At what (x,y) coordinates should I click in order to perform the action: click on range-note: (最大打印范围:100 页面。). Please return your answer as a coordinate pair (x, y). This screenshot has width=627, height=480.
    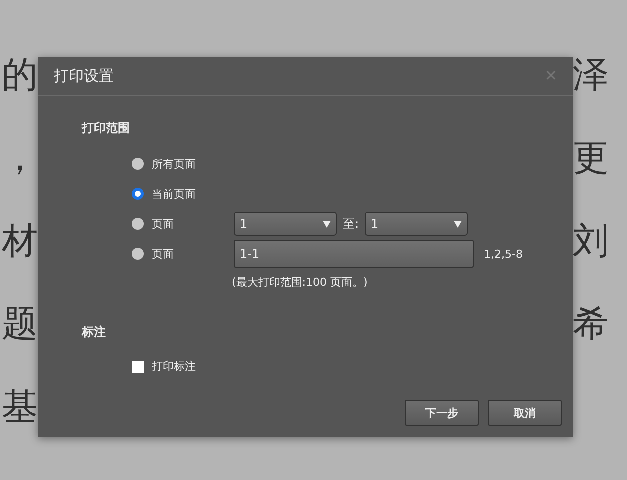
    Looking at the image, I should click on (300, 282).